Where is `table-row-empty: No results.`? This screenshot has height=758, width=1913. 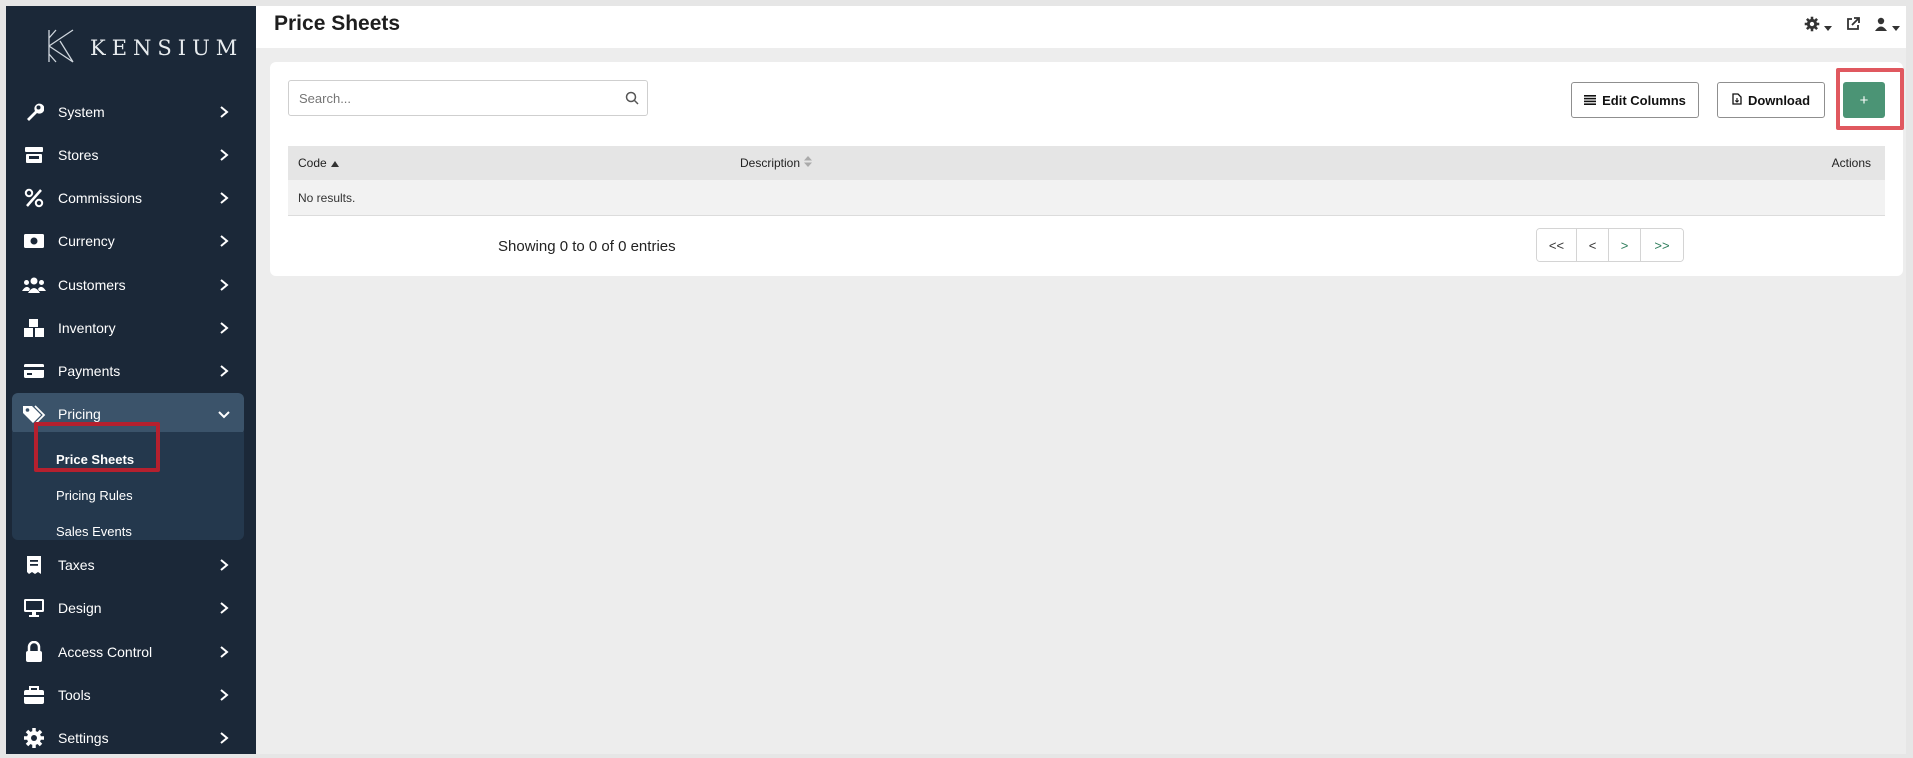
table-row-empty: No results. is located at coordinates (1086, 198).